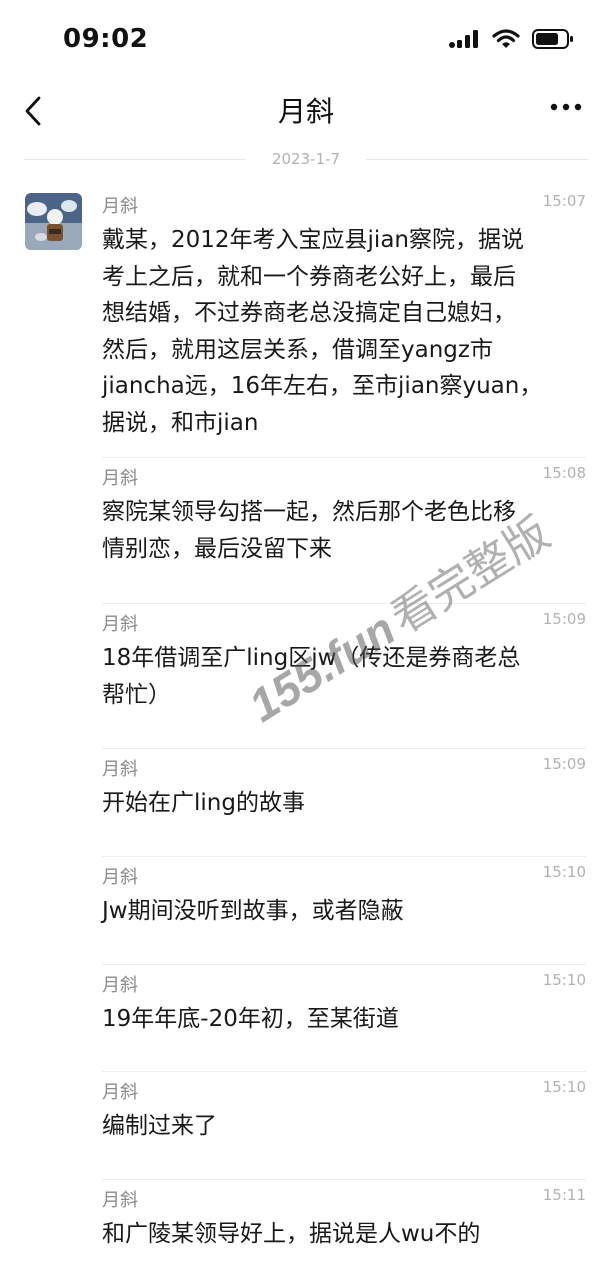 The height and width of the screenshot is (1280, 612). Describe the element at coordinates (344, 803) in the screenshot. I see `message-item: 月斜 15:09 开始在广ling的故事` at that location.